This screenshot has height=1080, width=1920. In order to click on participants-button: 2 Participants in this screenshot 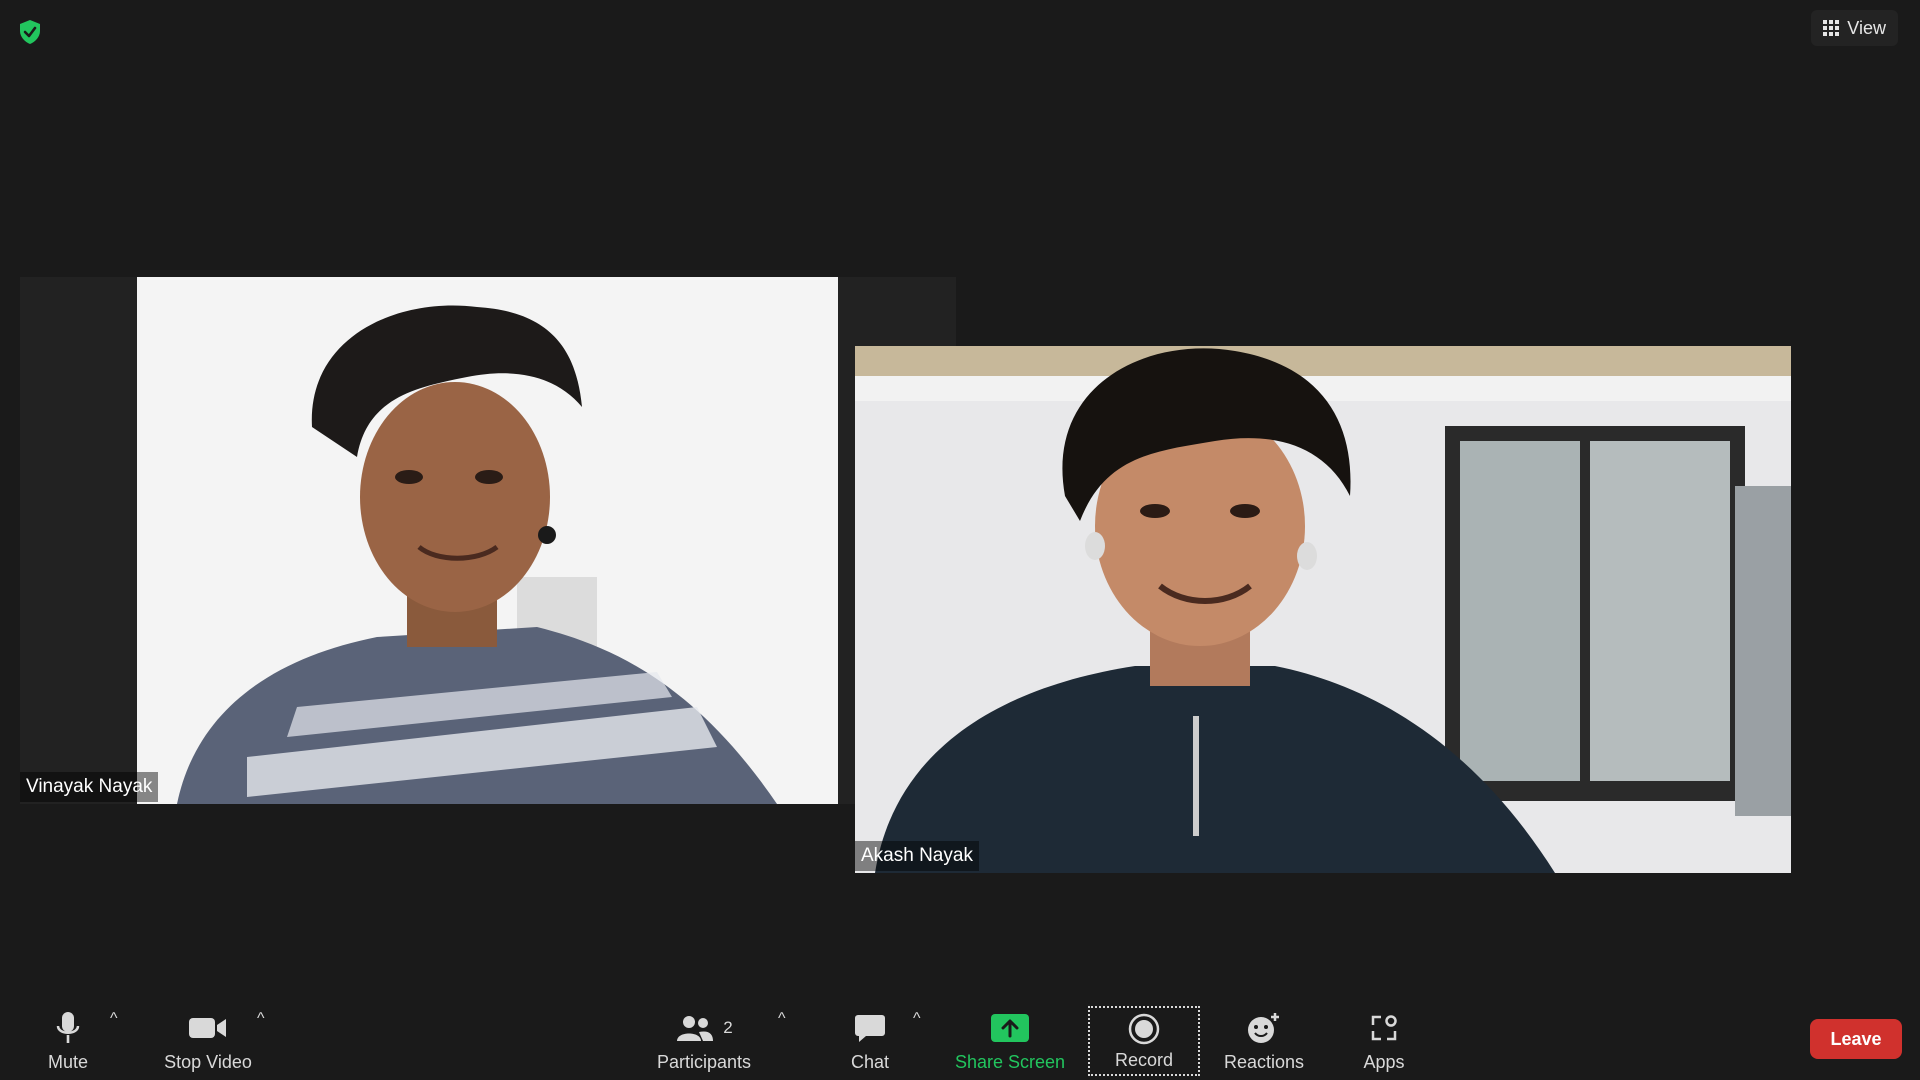, I will do `click(704, 1035)`.